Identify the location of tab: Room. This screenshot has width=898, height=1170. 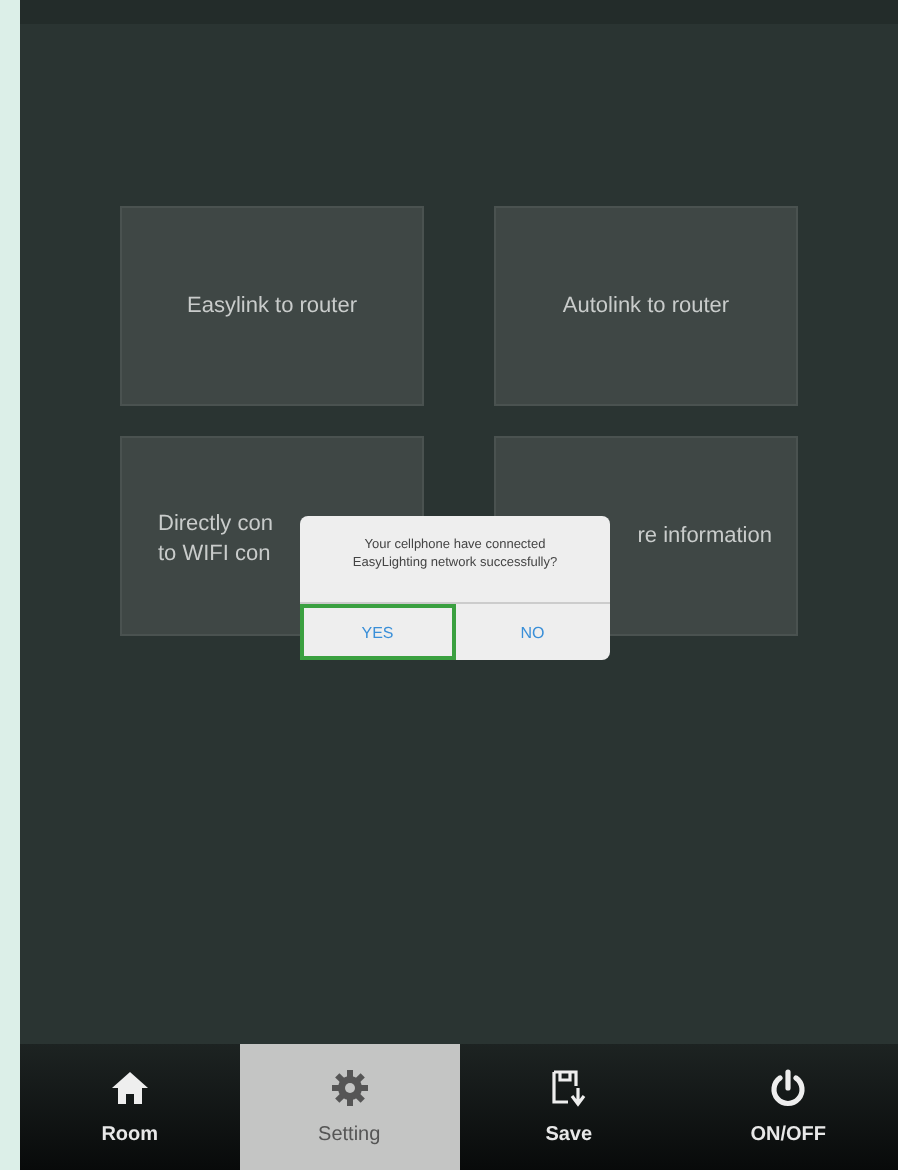
(130, 1107).